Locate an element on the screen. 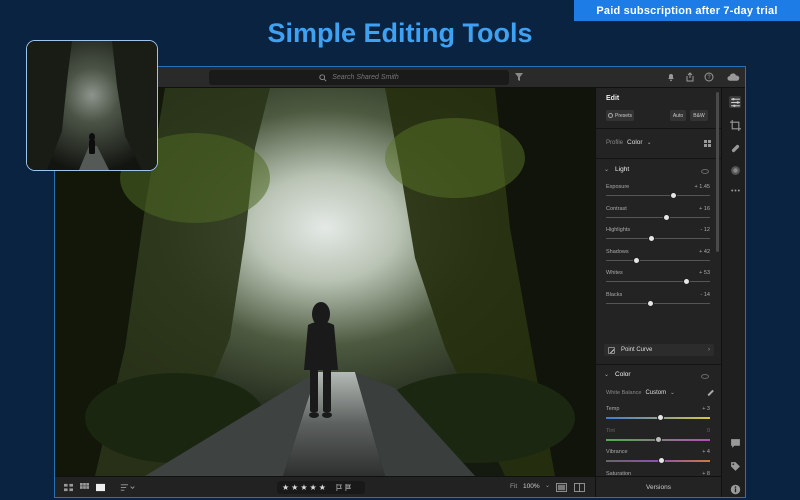 This screenshot has width=800, height=500. white-balance-row: White Balance Custom ⌄ is located at coordinates (660, 393).